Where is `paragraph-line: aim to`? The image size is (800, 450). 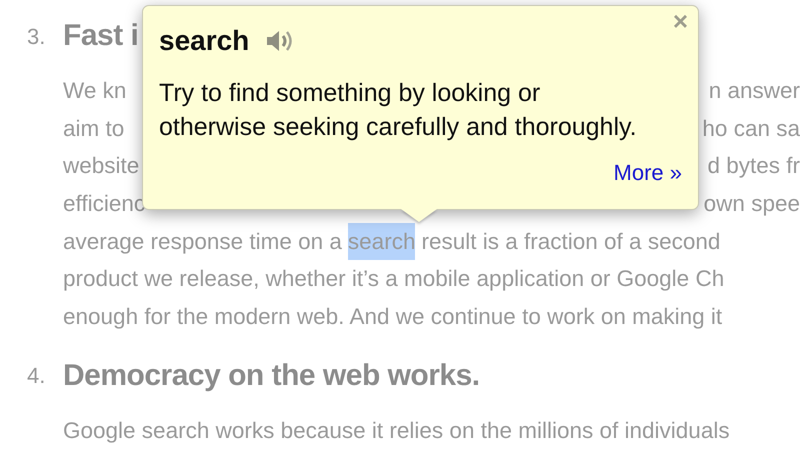 paragraph-line: aim to is located at coordinates (93, 128).